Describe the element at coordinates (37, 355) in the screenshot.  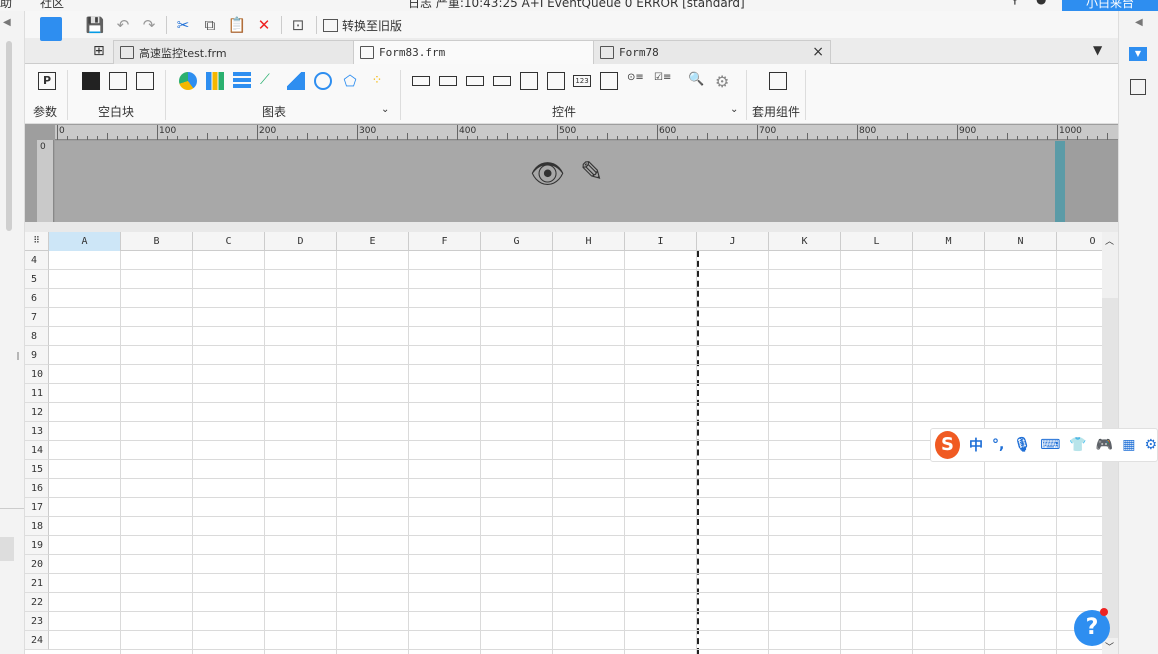
I see `row-header: 9` at that location.